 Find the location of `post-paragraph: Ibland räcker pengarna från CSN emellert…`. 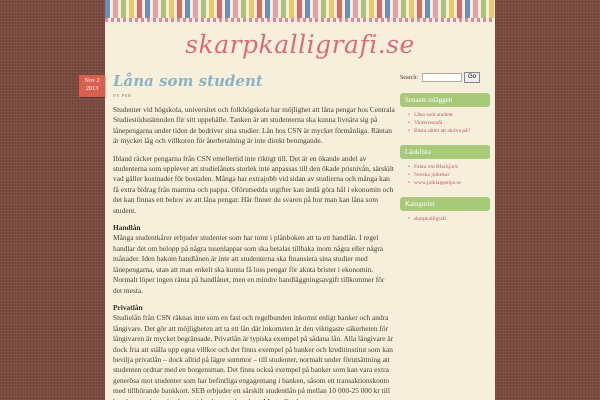

post-paragraph: Ibland räcker pengarna från CSN emellert… is located at coordinates (253, 184).